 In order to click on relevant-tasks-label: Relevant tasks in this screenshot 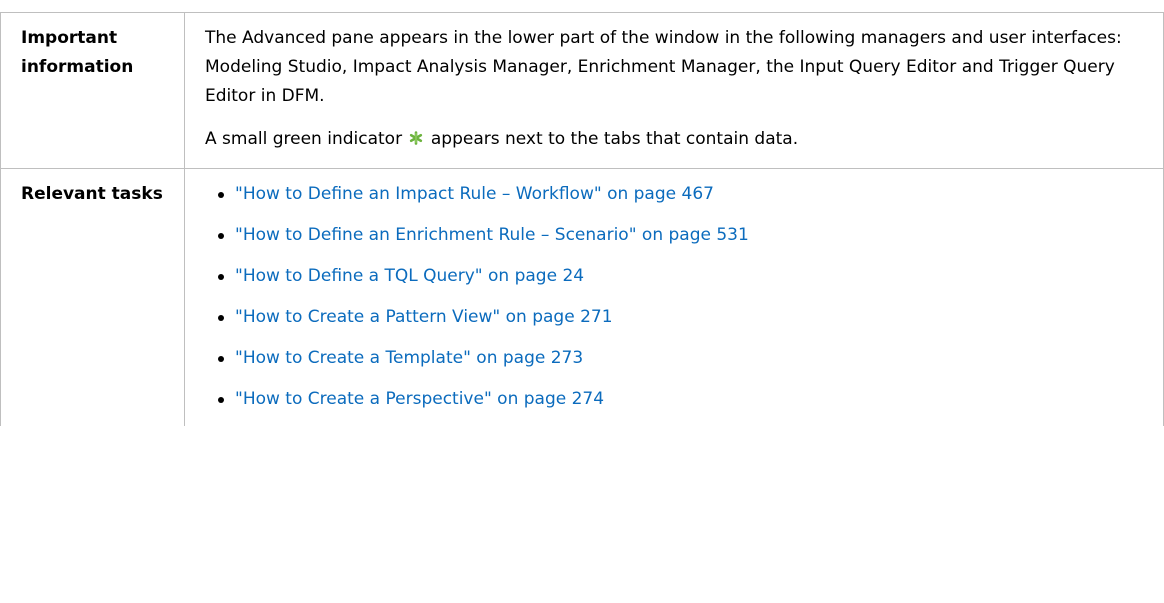, I will do `click(92, 297)`.